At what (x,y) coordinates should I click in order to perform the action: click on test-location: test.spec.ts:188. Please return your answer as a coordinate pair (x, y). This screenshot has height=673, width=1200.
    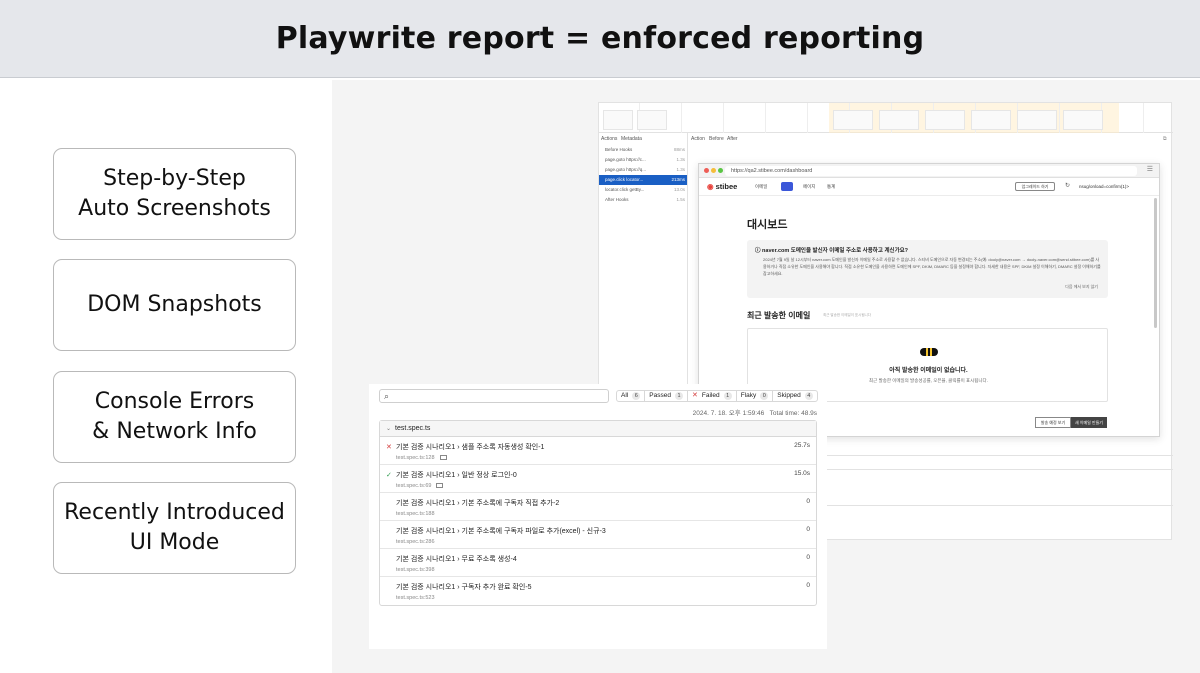
    Looking at the image, I should click on (415, 514).